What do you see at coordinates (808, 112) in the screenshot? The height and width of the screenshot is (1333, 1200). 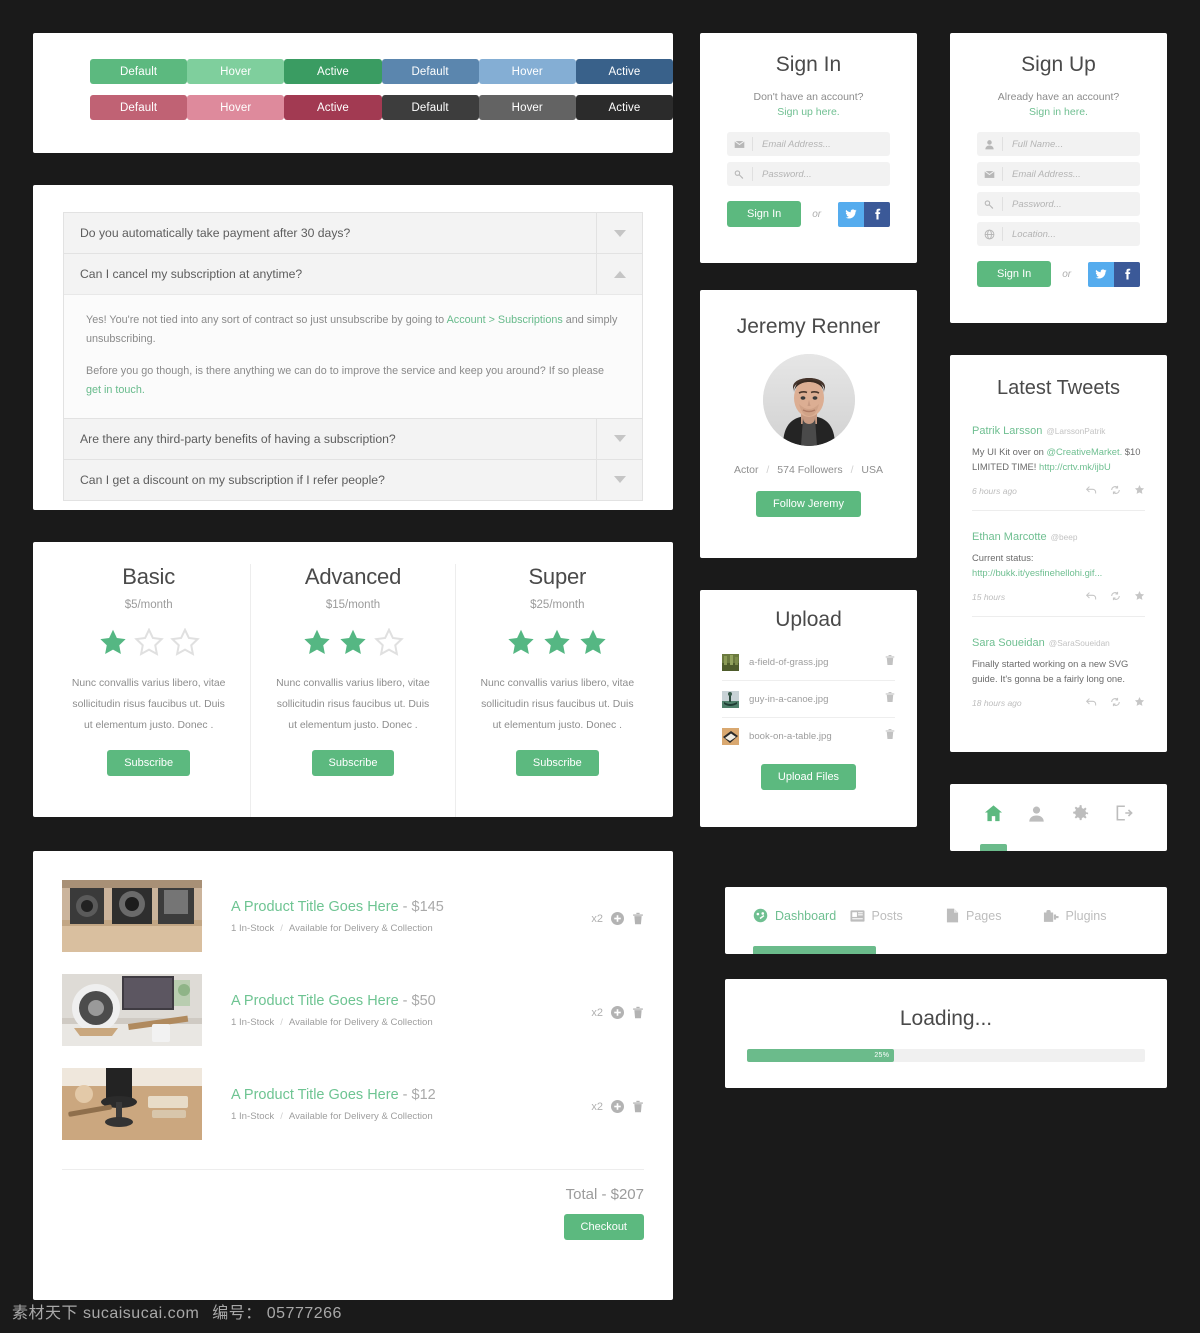 I see `sign-up-link: Sign up here.` at bounding box center [808, 112].